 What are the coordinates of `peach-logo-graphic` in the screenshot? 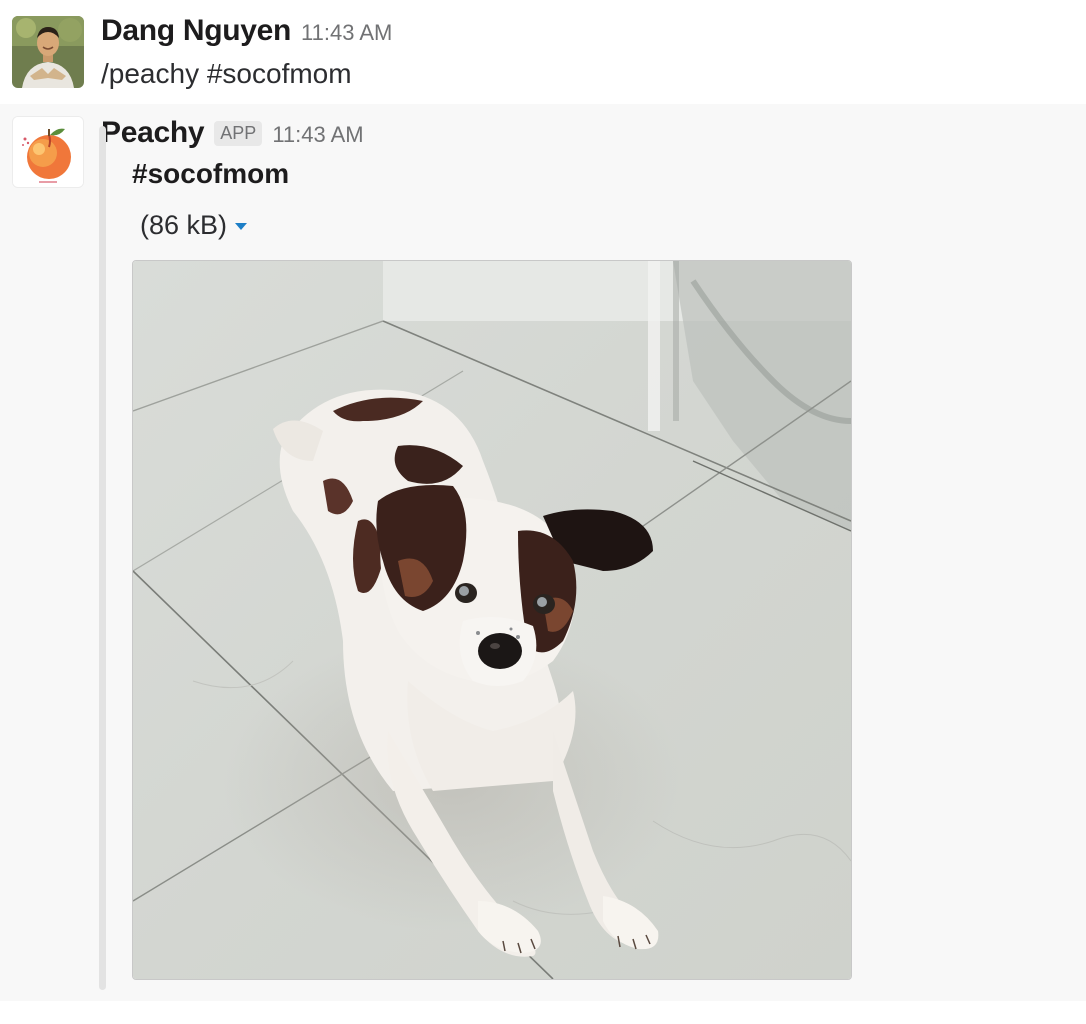 It's located at (48, 152).